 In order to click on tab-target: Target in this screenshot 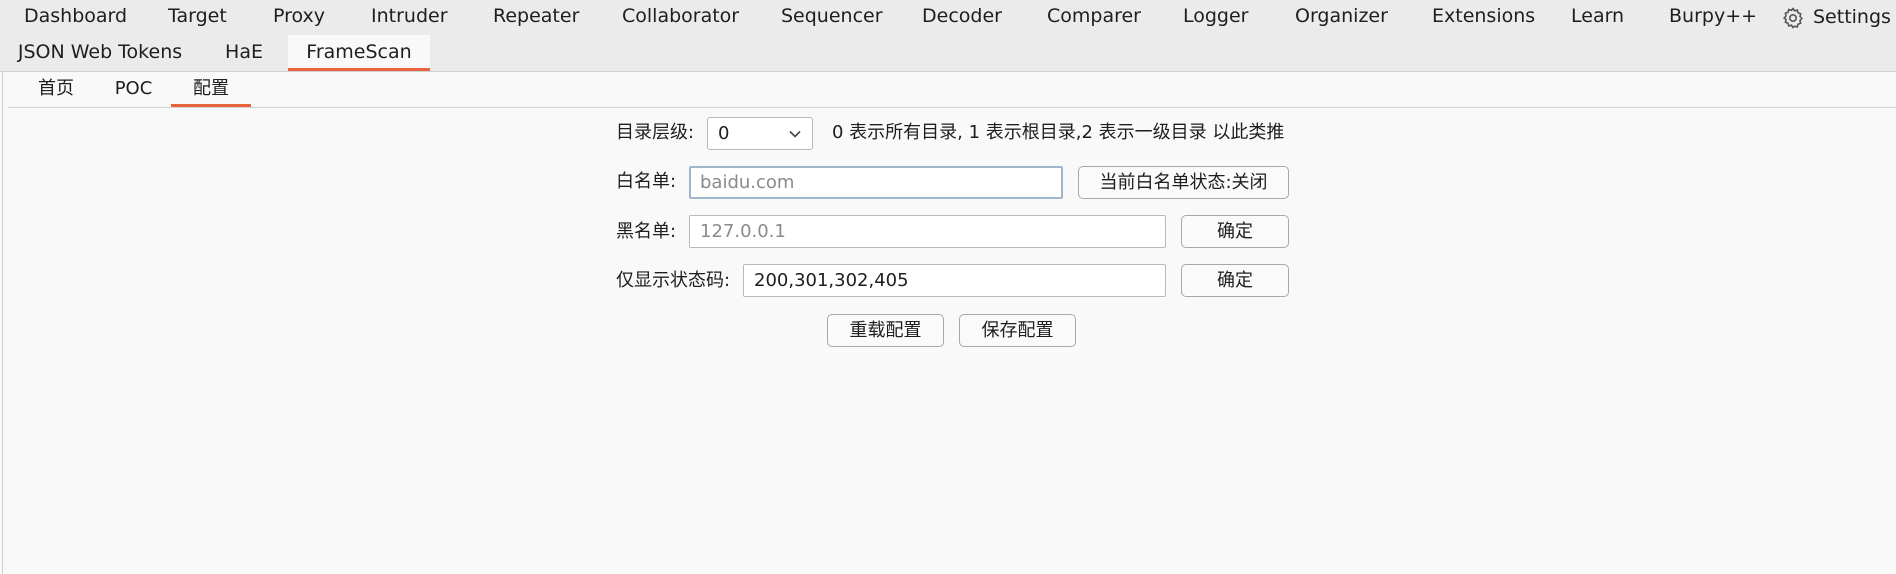, I will do `click(197, 17)`.